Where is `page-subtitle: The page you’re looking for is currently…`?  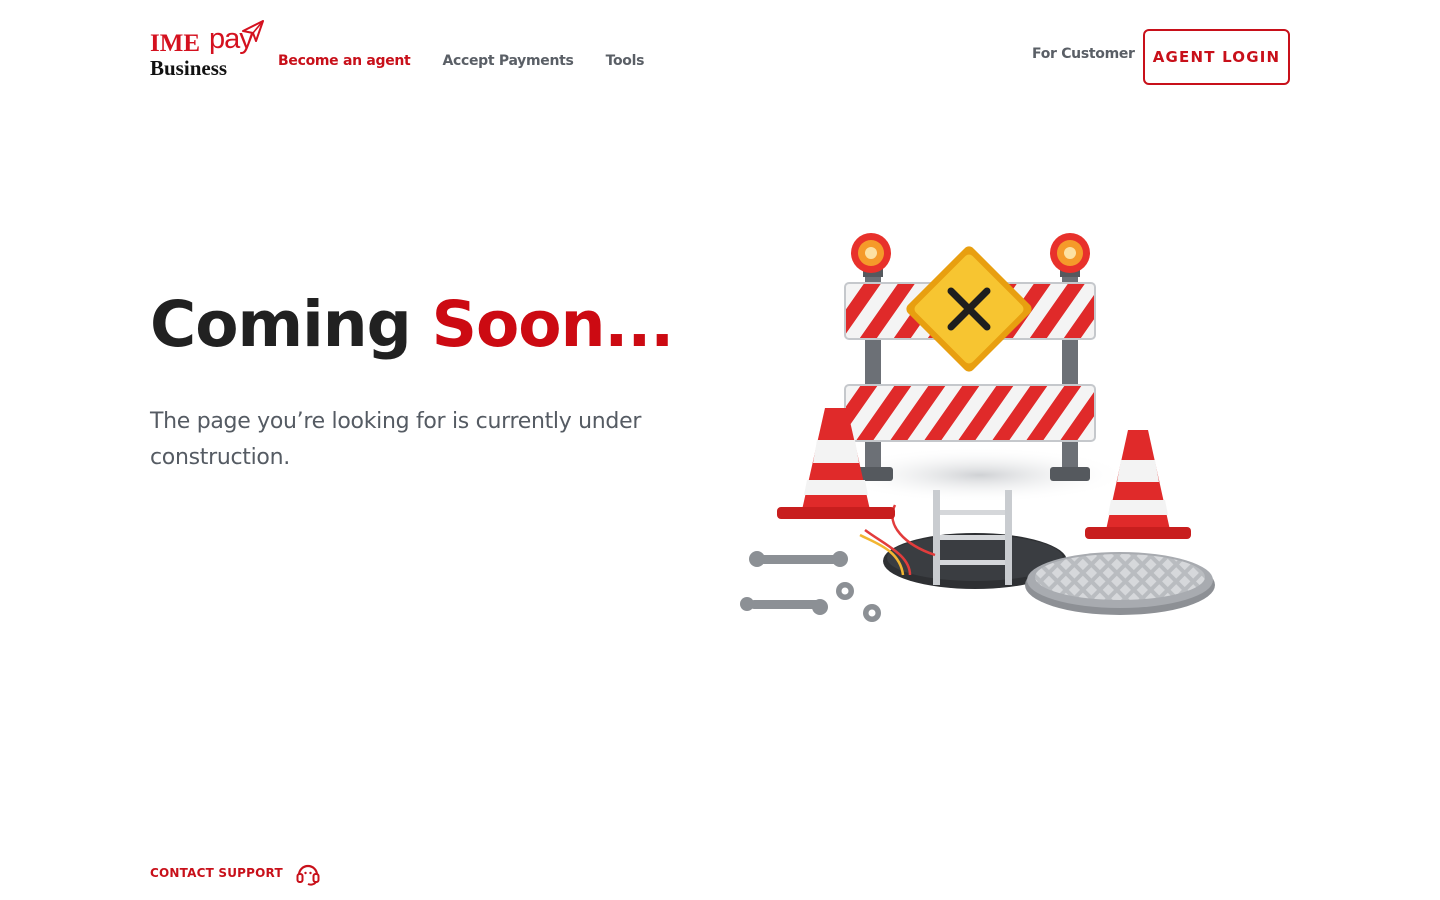
page-subtitle: The page you’re looking for is currently… is located at coordinates (396, 439).